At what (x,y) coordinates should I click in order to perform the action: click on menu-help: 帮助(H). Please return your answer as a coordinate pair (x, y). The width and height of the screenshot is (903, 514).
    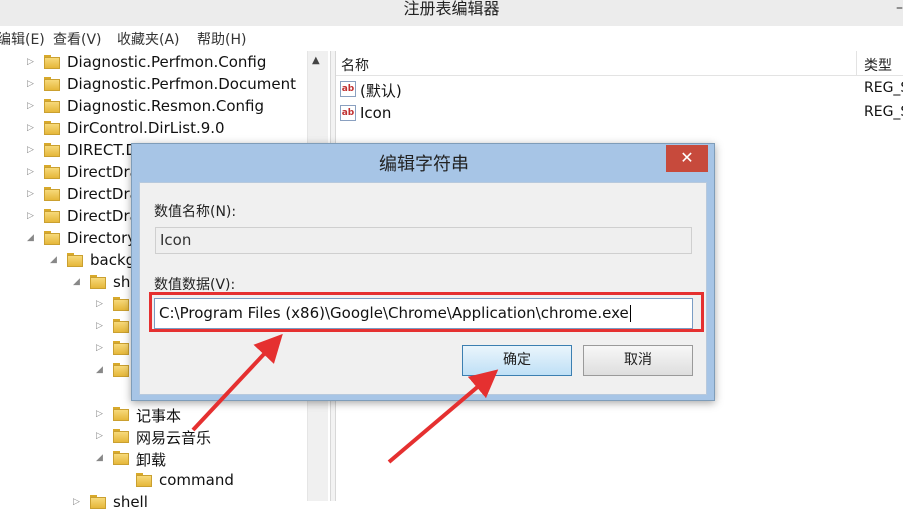
    Looking at the image, I should click on (221, 39).